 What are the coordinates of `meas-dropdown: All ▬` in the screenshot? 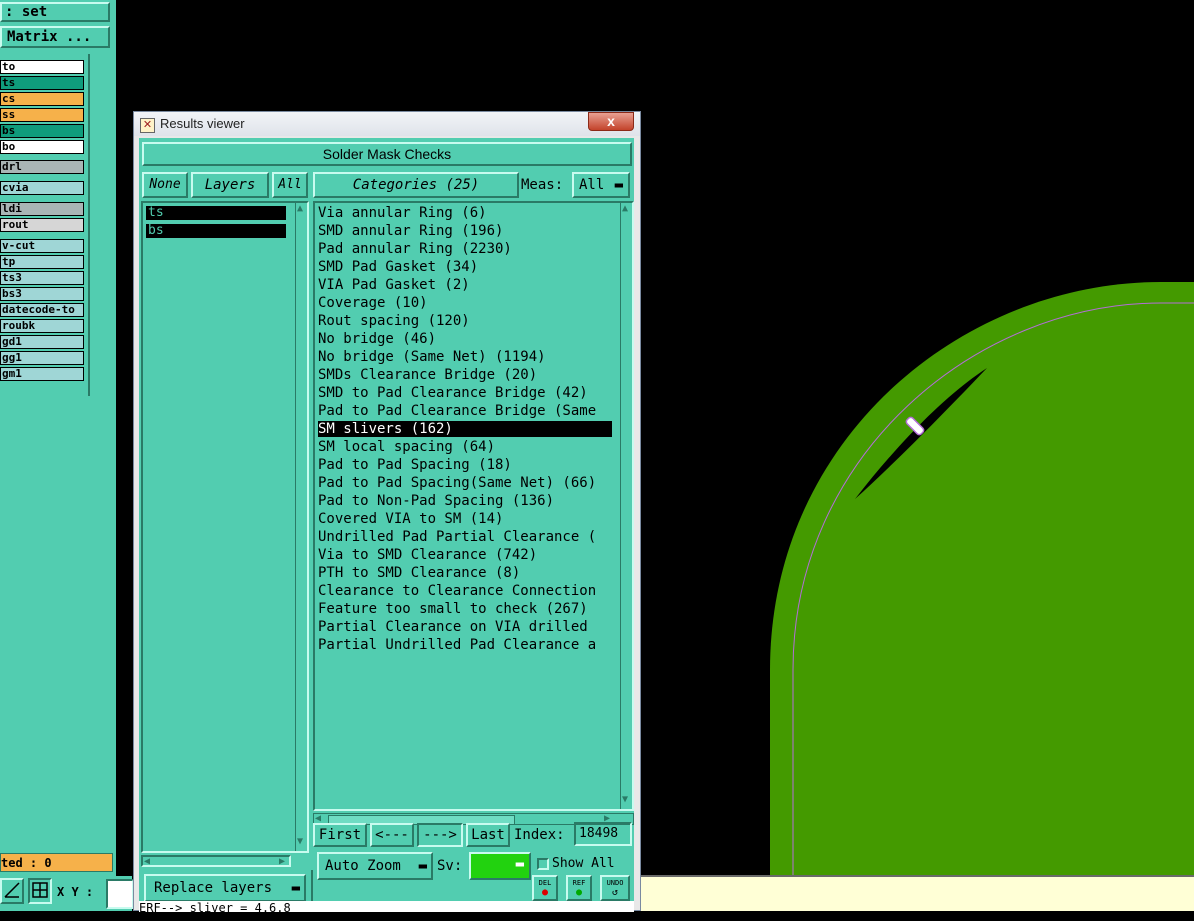 It's located at (601, 185).